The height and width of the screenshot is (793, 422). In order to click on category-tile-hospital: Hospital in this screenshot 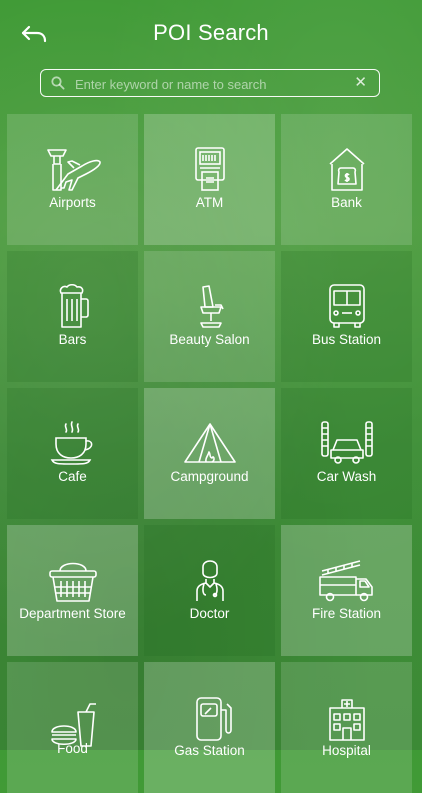, I will do `click(346, 727)`.